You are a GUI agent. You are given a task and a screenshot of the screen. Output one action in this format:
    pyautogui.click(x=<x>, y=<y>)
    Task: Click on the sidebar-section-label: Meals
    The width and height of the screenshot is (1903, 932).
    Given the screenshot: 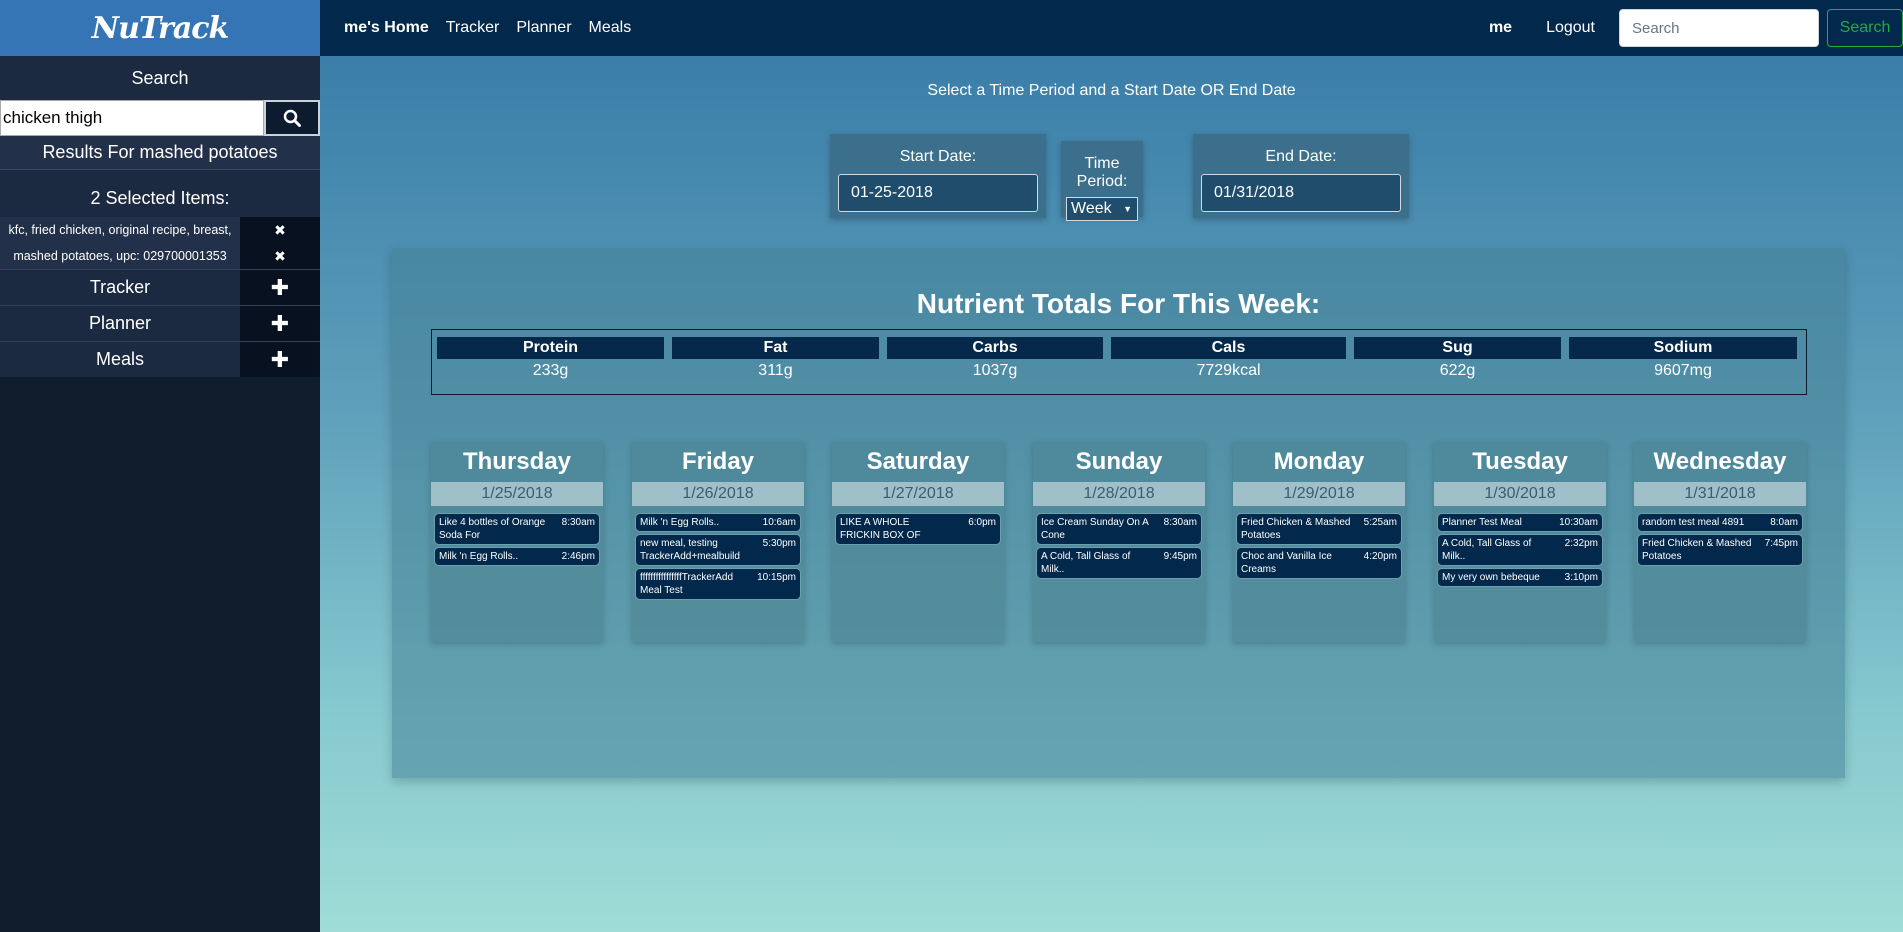 What is the action you would take?
    pyautogui.click(x=119, y=359)
    